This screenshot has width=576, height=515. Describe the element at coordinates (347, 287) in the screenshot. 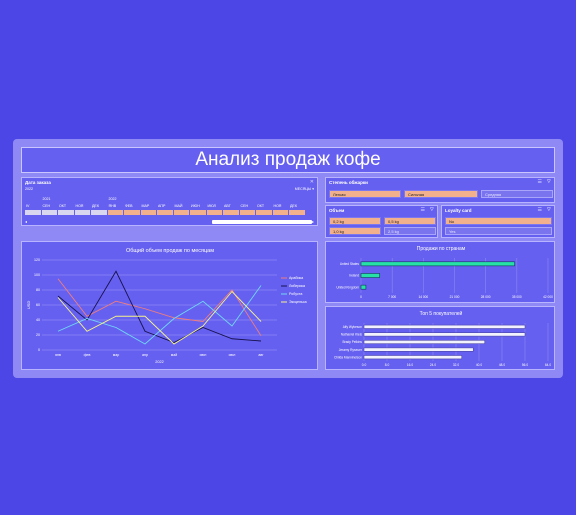

I see `bar-category-label: United Kingdom` at that location.